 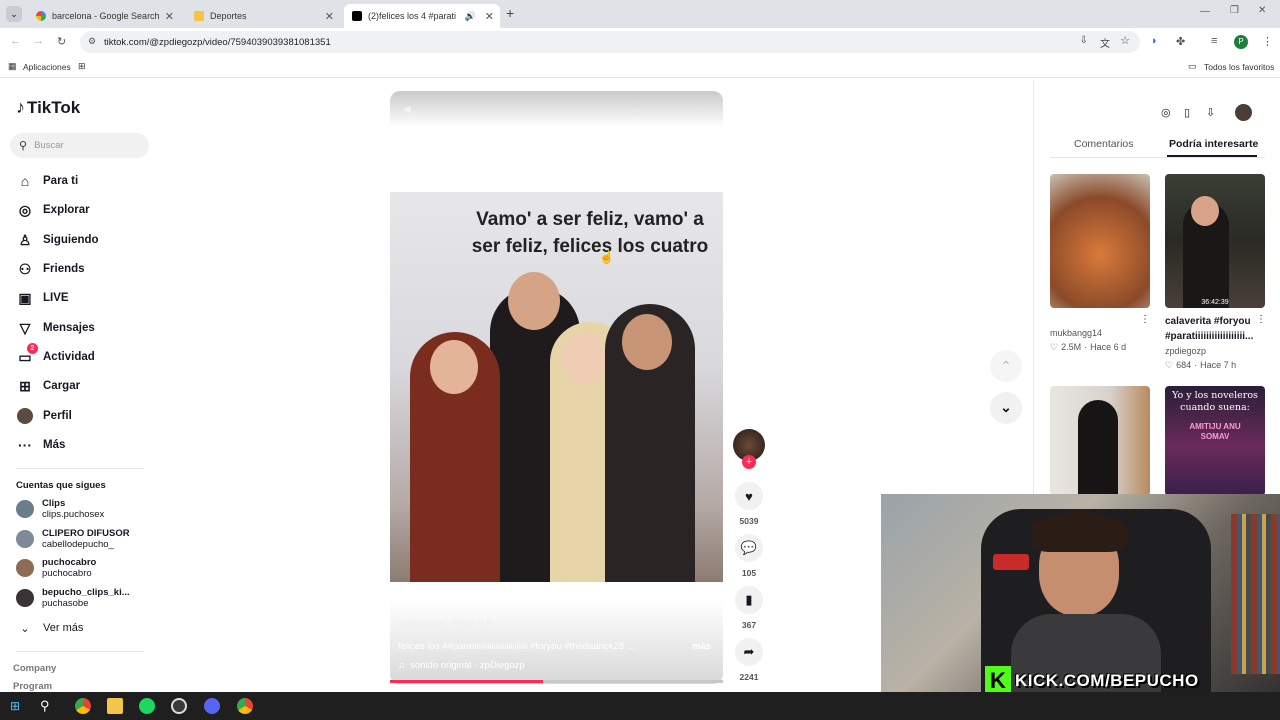 What do you see at coordinates (66, 210) in the screenshot?
I see `nav-label: Explorar` at bounding box center [66, 210].